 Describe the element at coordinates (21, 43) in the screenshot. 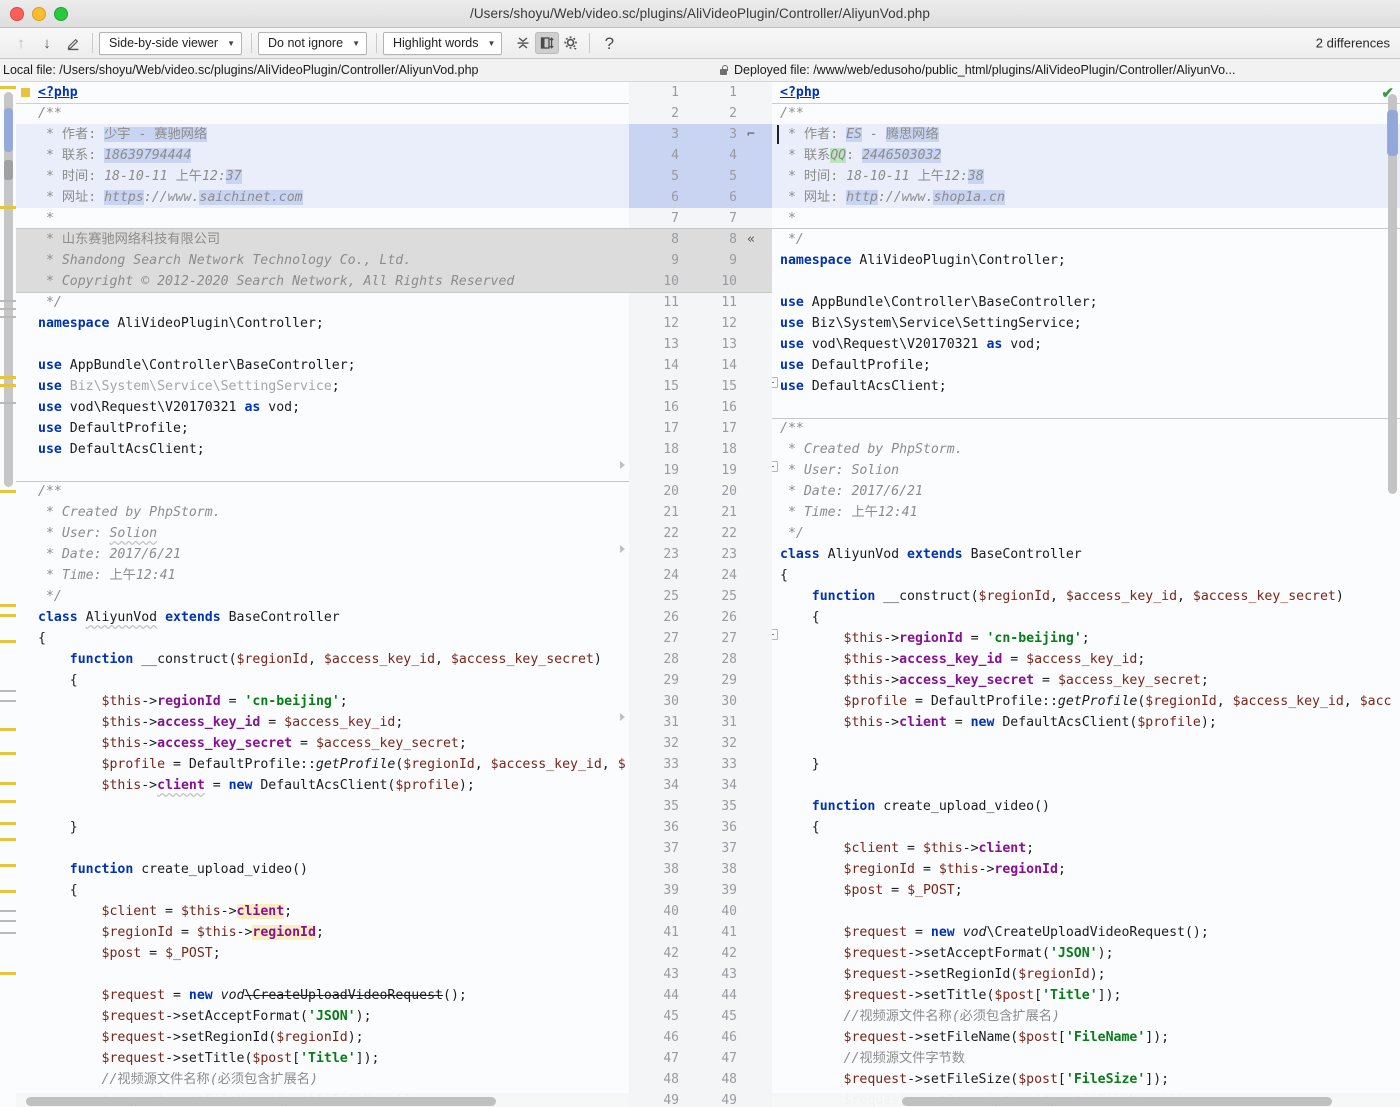

I see `arrow-up-icon: ↑` at that location.